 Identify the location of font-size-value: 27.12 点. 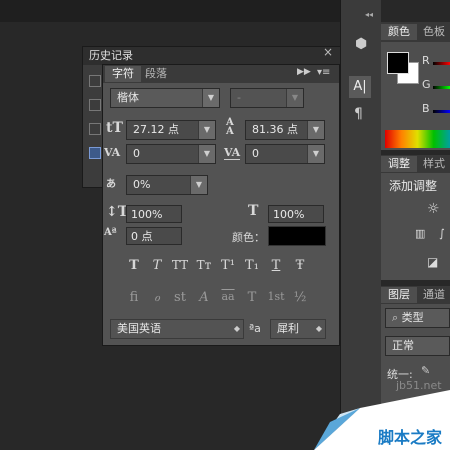
(156, 129).